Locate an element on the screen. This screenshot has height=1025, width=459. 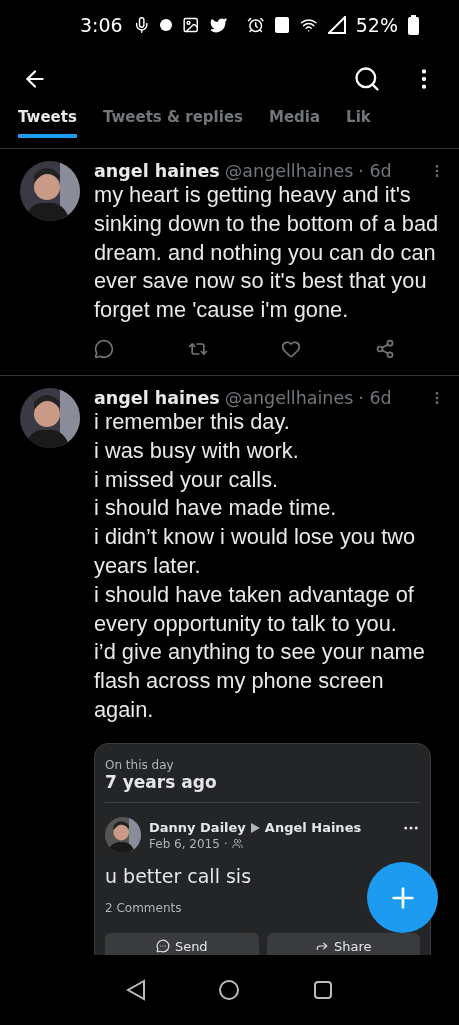
tab: Tweets is located at coordinates (47, 123).